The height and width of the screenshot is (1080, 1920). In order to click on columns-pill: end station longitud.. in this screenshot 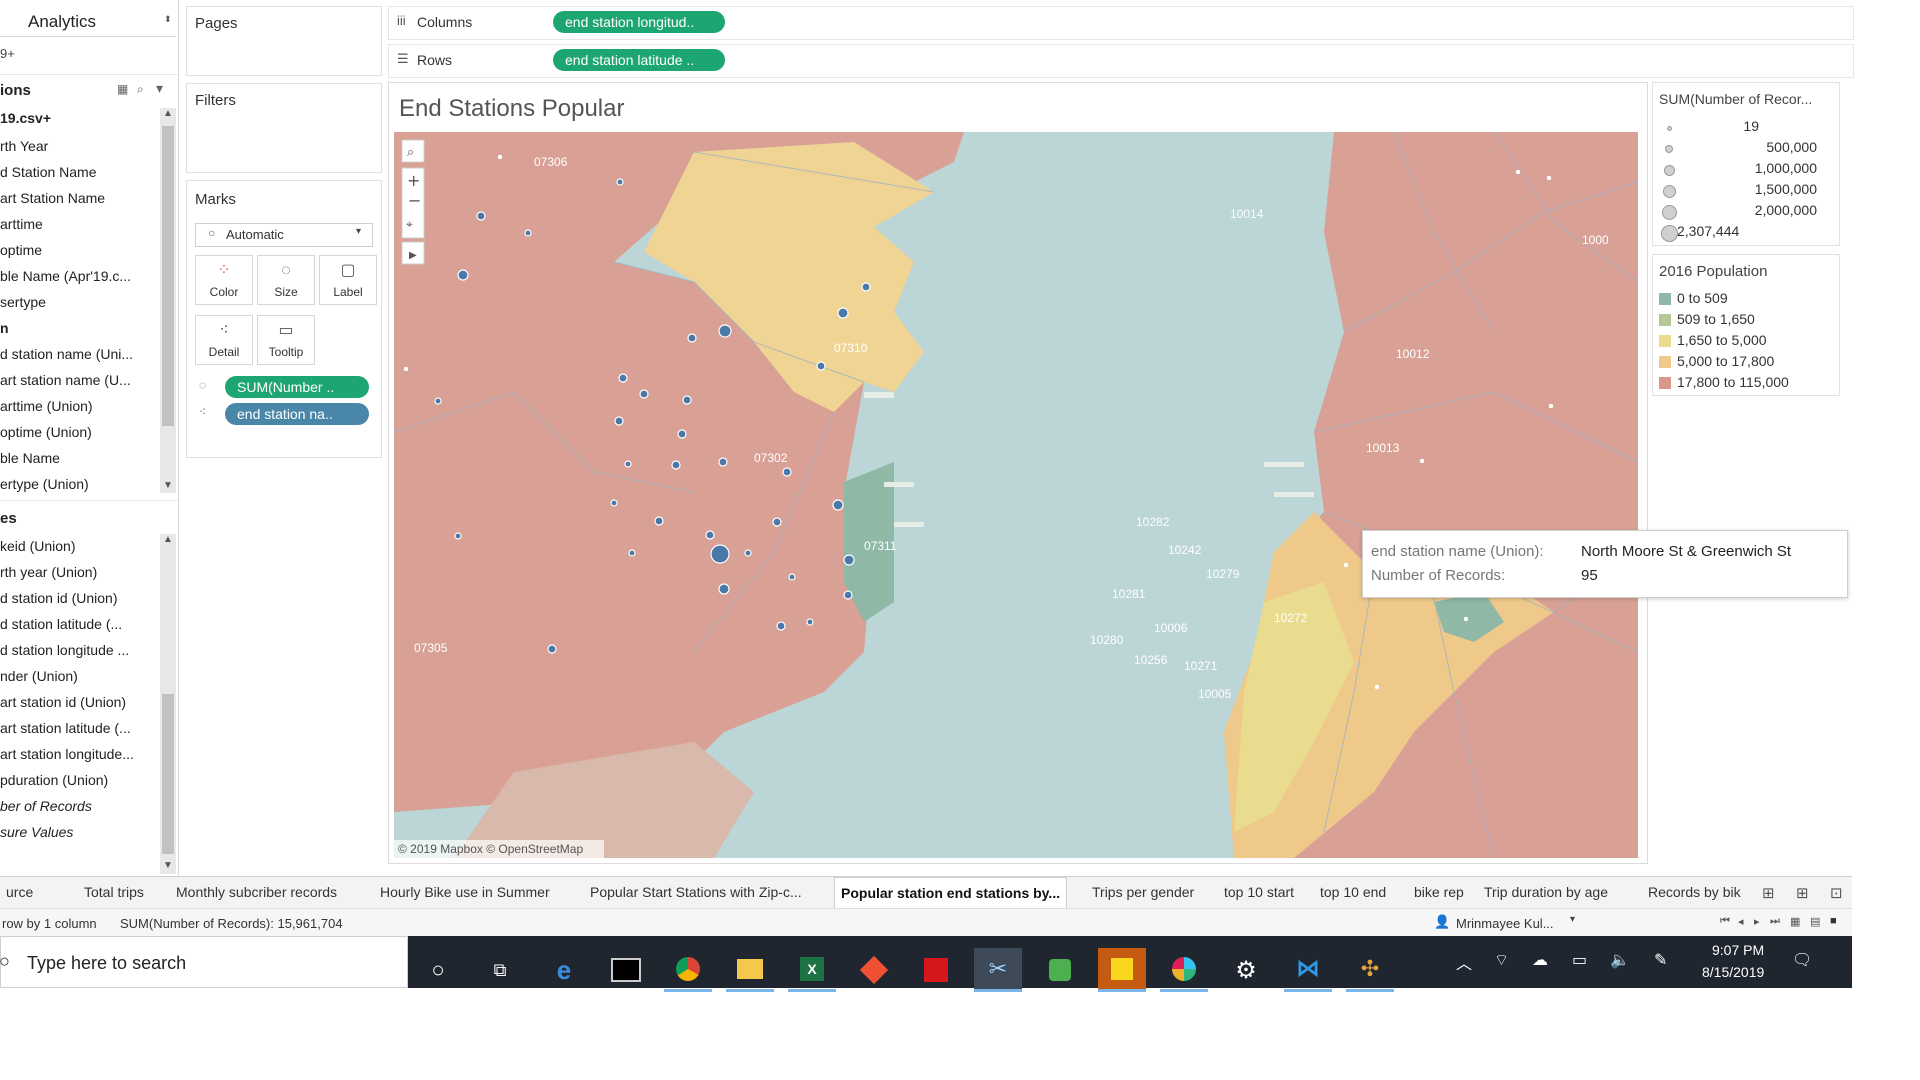, I will do `click(639, 22)`.